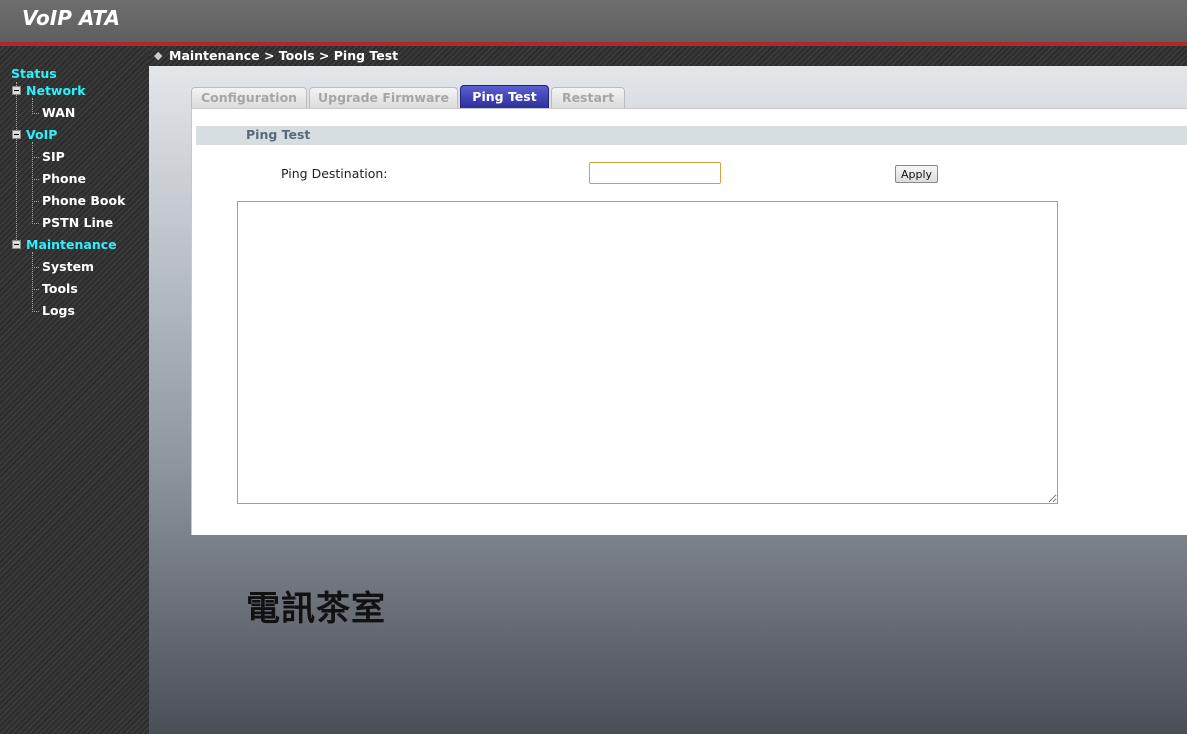  Describe the element at coordinates (383, 97) in the screenshot. I see `tab-upgrade-firmware: Upgrade Firmware` at that location.